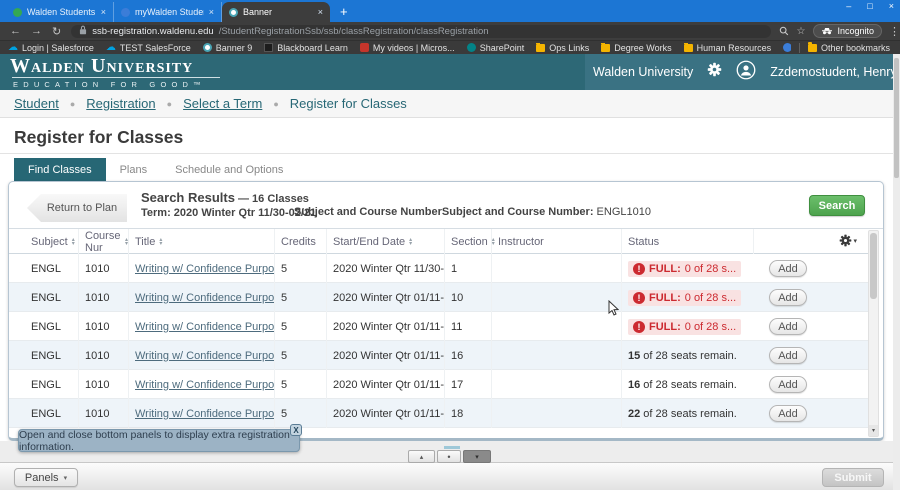 This screenshot has height=490, width=900. Describe the element at coordinates (56, 31) in the screenshot. I see `reload-icon: ↻` at that location.